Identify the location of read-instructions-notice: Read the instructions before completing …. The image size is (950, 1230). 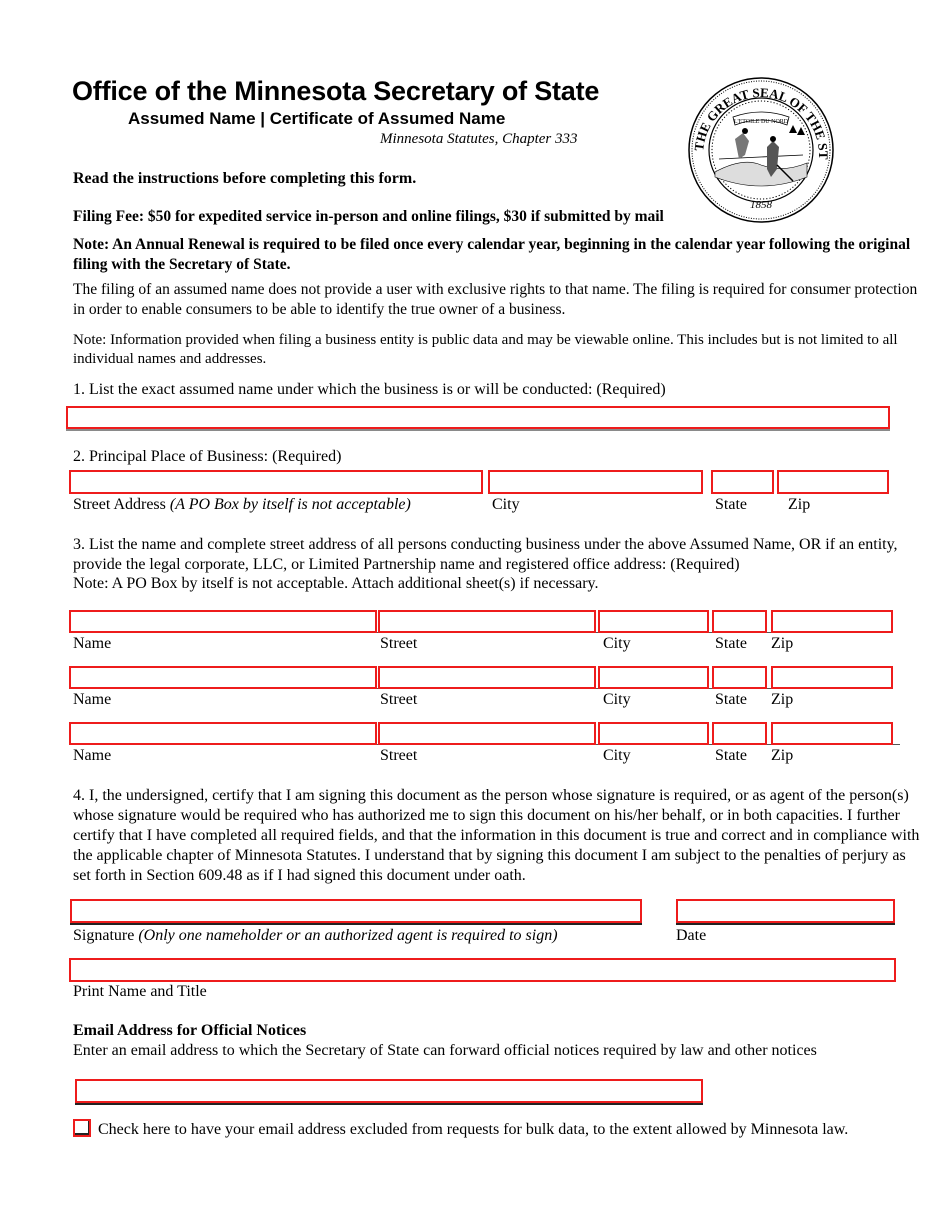
(245, 178).